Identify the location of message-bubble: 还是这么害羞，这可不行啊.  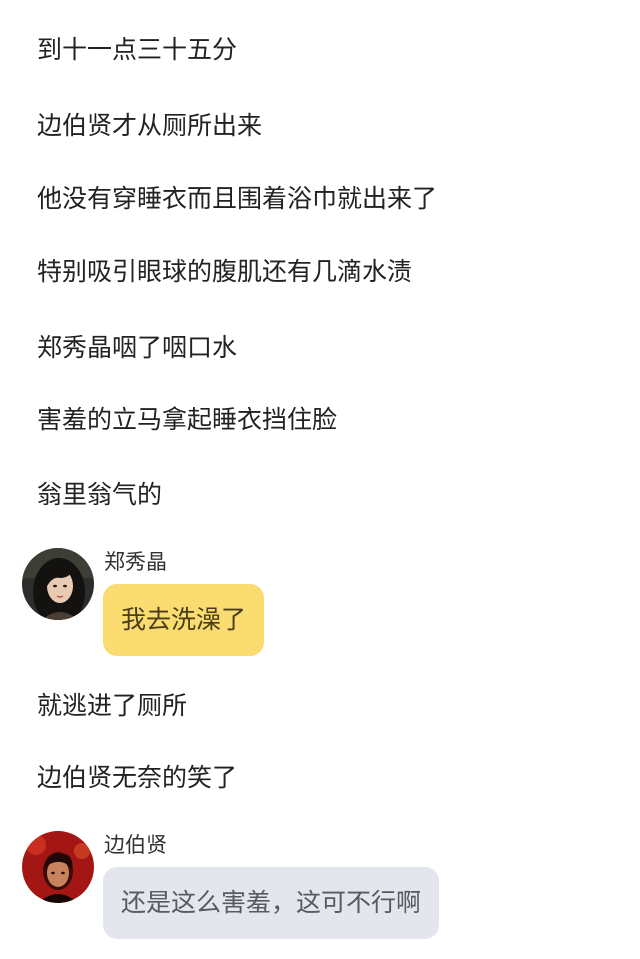
(271, 903).